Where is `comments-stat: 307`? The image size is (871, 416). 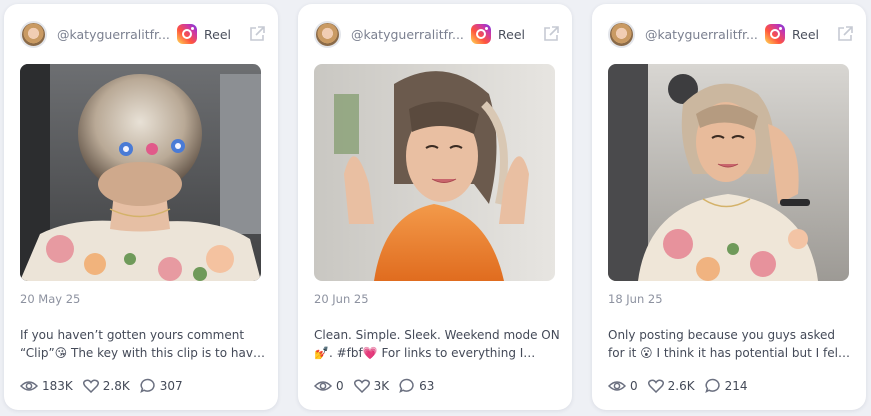
comments-stat: 307 is located at coordinates (161, 385).